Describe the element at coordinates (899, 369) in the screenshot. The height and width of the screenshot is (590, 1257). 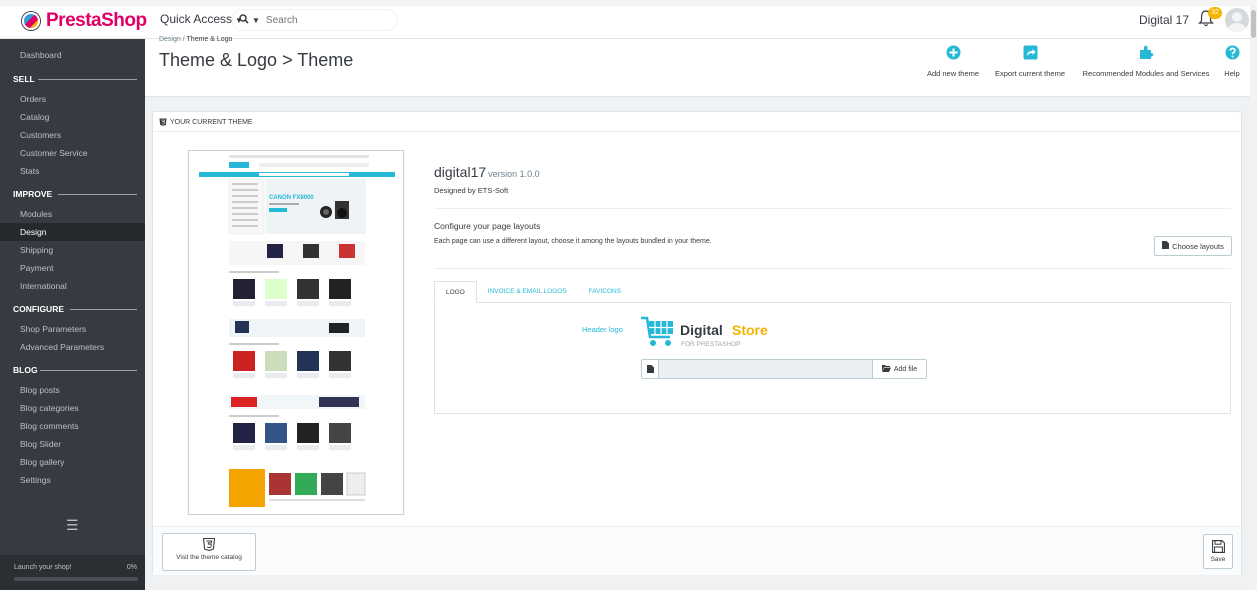
I see `add-file-button: Add file` at that location.